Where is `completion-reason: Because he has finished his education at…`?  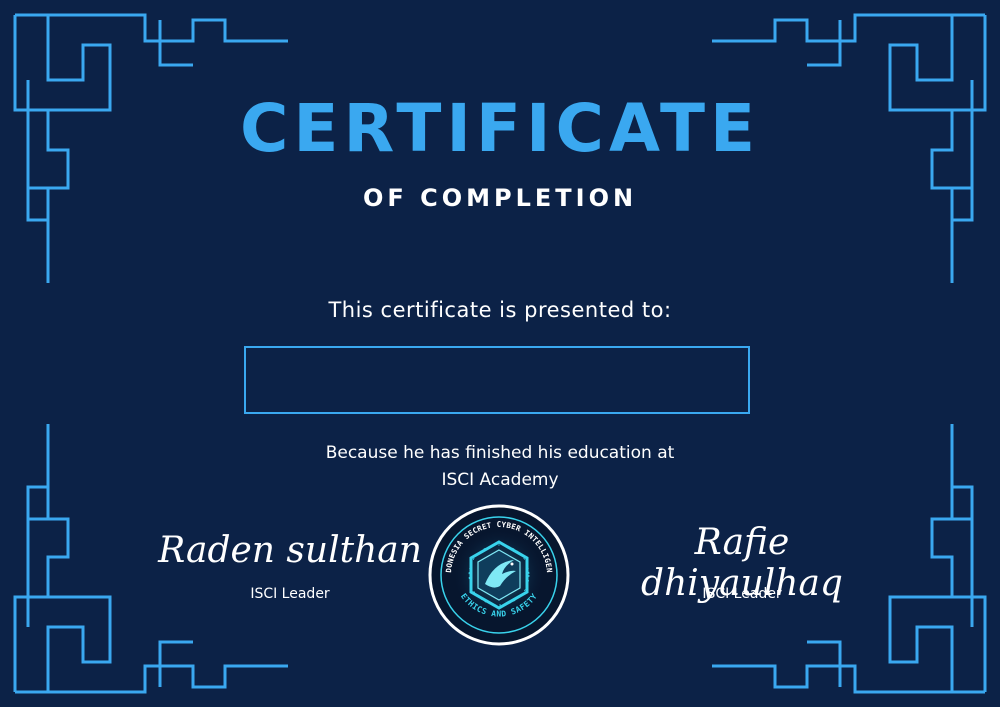 completion-reason: Because he has finished his education at… is located at coordinates (500, 467).